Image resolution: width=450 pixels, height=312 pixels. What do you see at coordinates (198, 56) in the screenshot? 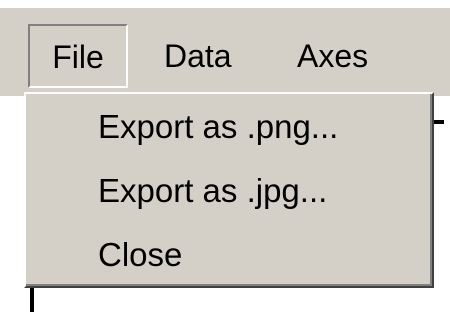
I see `menu-data: Data` at bounding box center [198, 56].